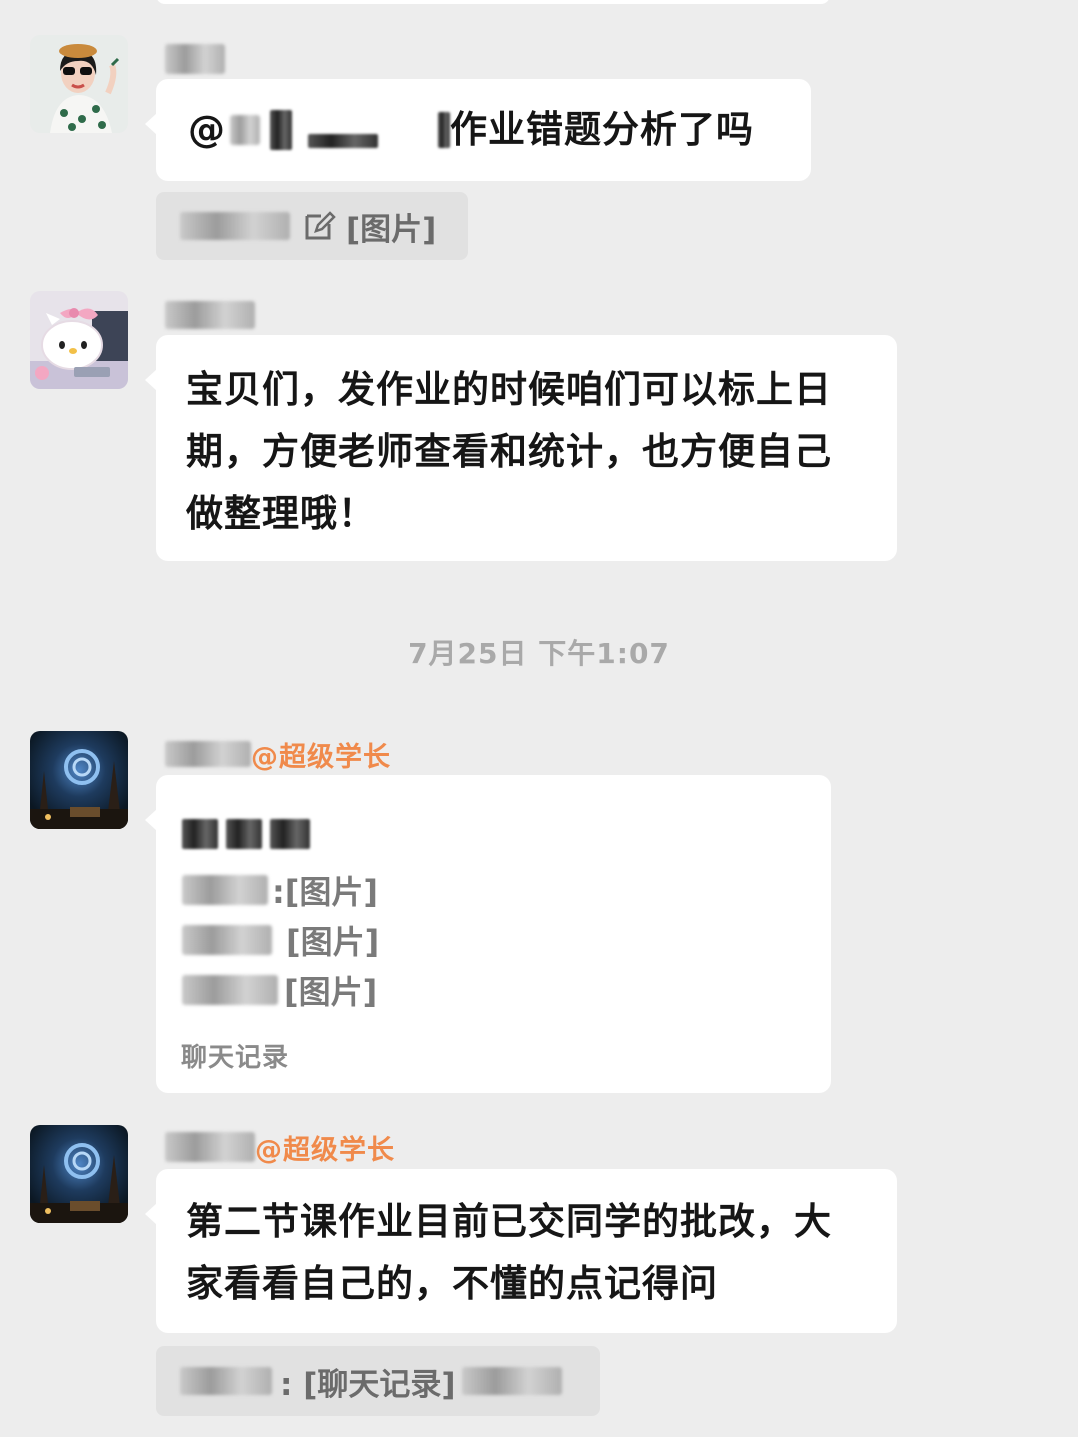 This screenshot has height=1437, width=1078. Describe the element at coordinates (493, 2) in the screenshot. I see `previous-message-bubble` at that location.